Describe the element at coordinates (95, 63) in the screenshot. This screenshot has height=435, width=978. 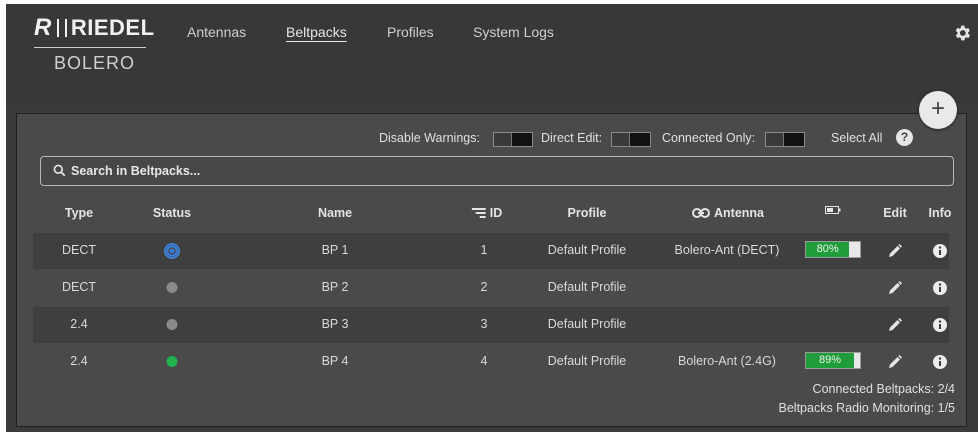
I see `product-name: BOLERO` at that location.